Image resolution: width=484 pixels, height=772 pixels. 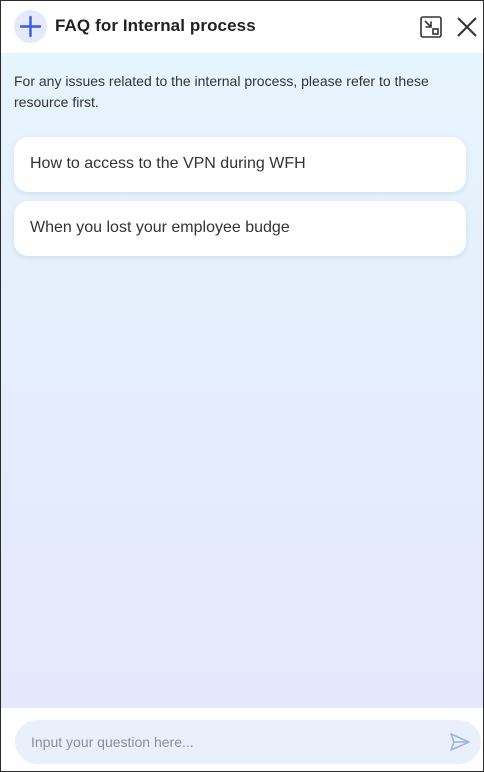 I want to click on close-icon, so click(x=467, y=27).